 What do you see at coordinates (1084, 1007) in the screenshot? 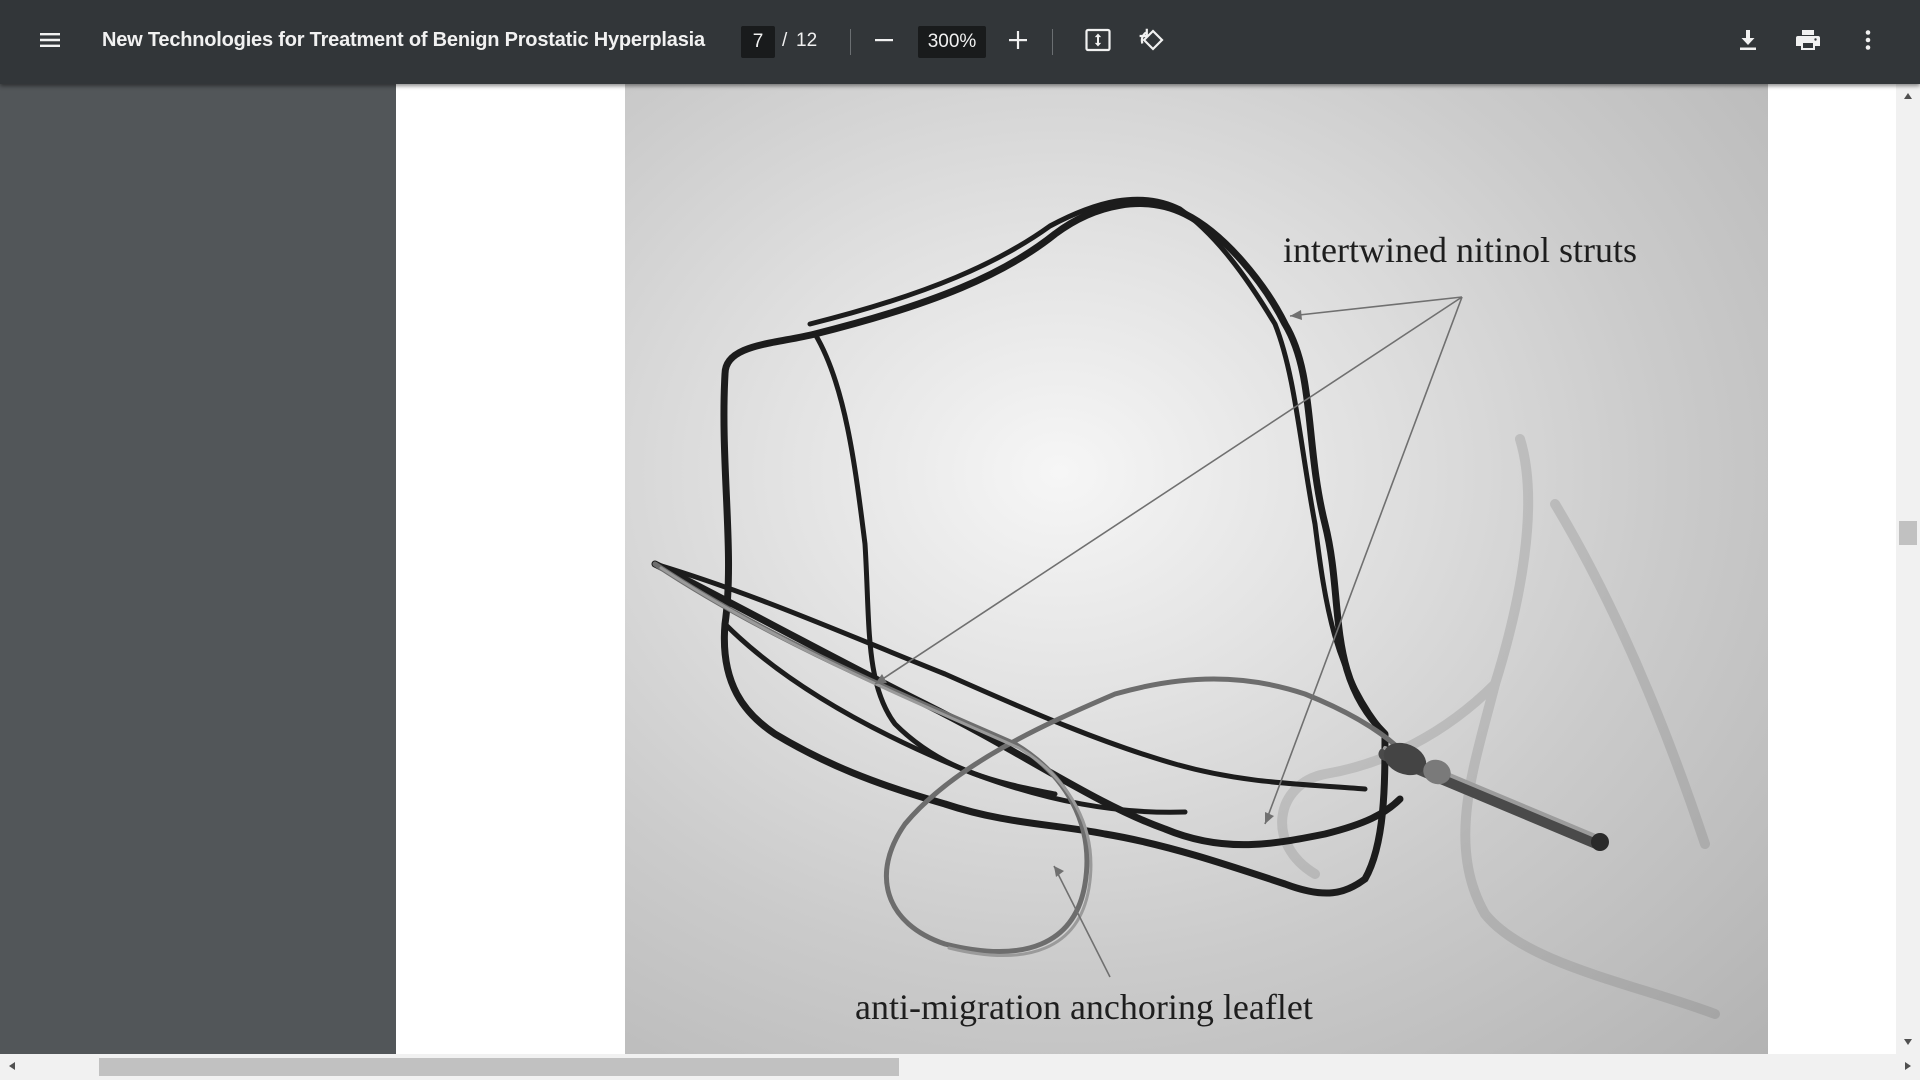
I see `label-anchoring-leaflet: anti-migration anchoring leaflet` at bounding box center [1084, 1007].